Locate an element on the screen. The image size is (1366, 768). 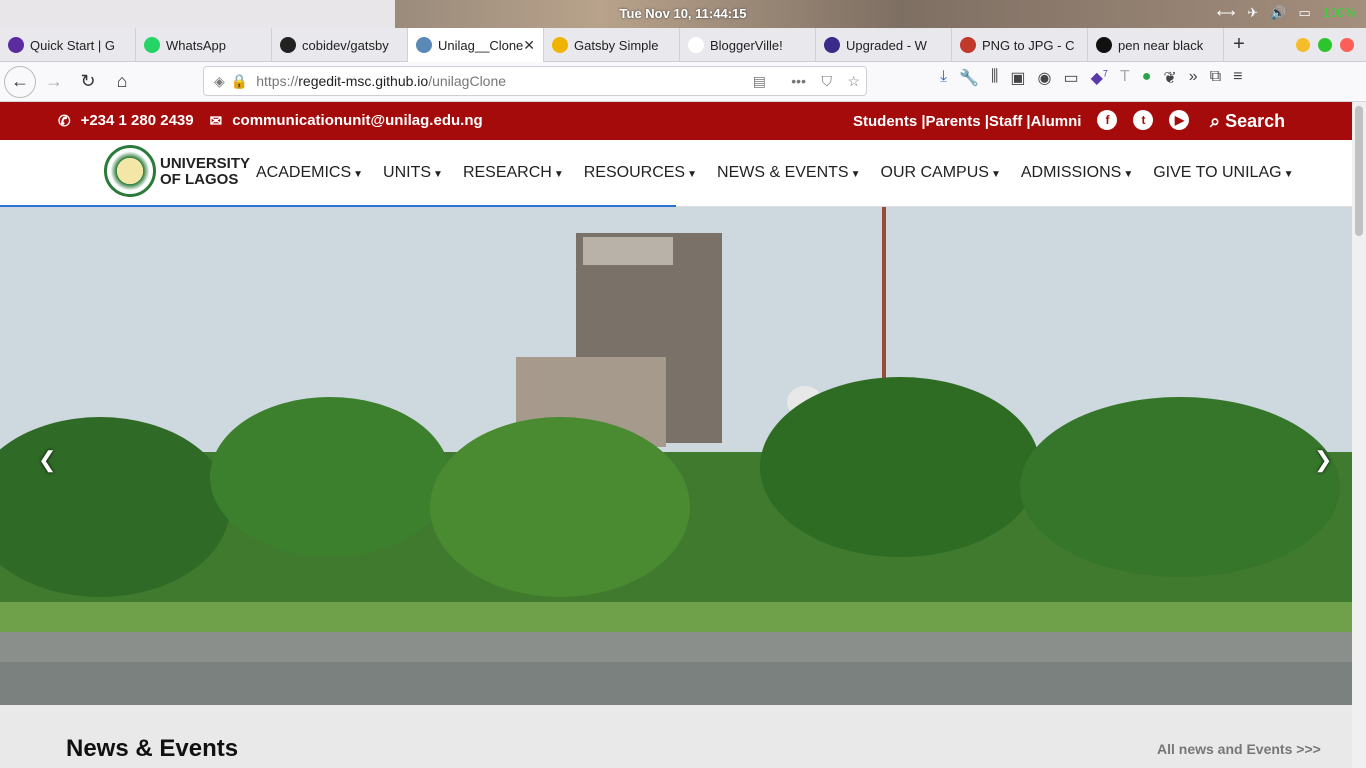
volume-icon: 🔊 is located at coordinates (1278, 13).